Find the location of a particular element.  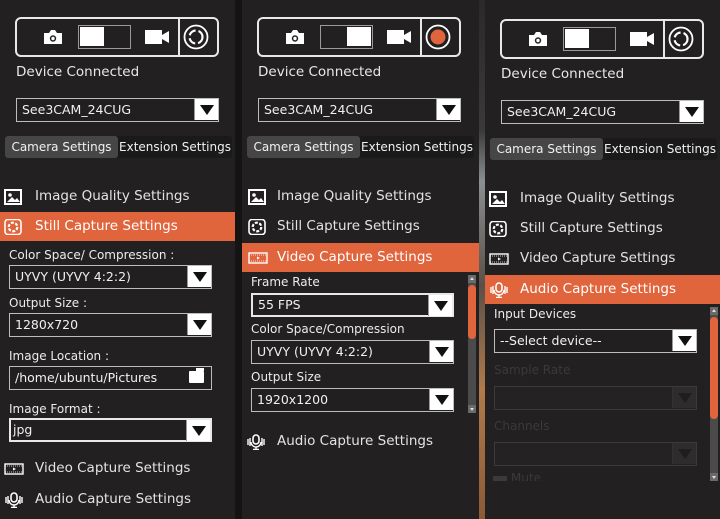

image-format-select: jpg is located at coordinates (110, 430).